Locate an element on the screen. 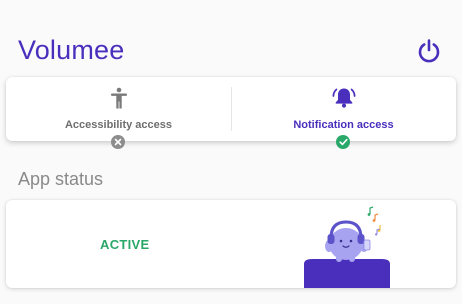 The width and height of the screenshot is (462, 304). power-button is located at coordinates (429, 51).